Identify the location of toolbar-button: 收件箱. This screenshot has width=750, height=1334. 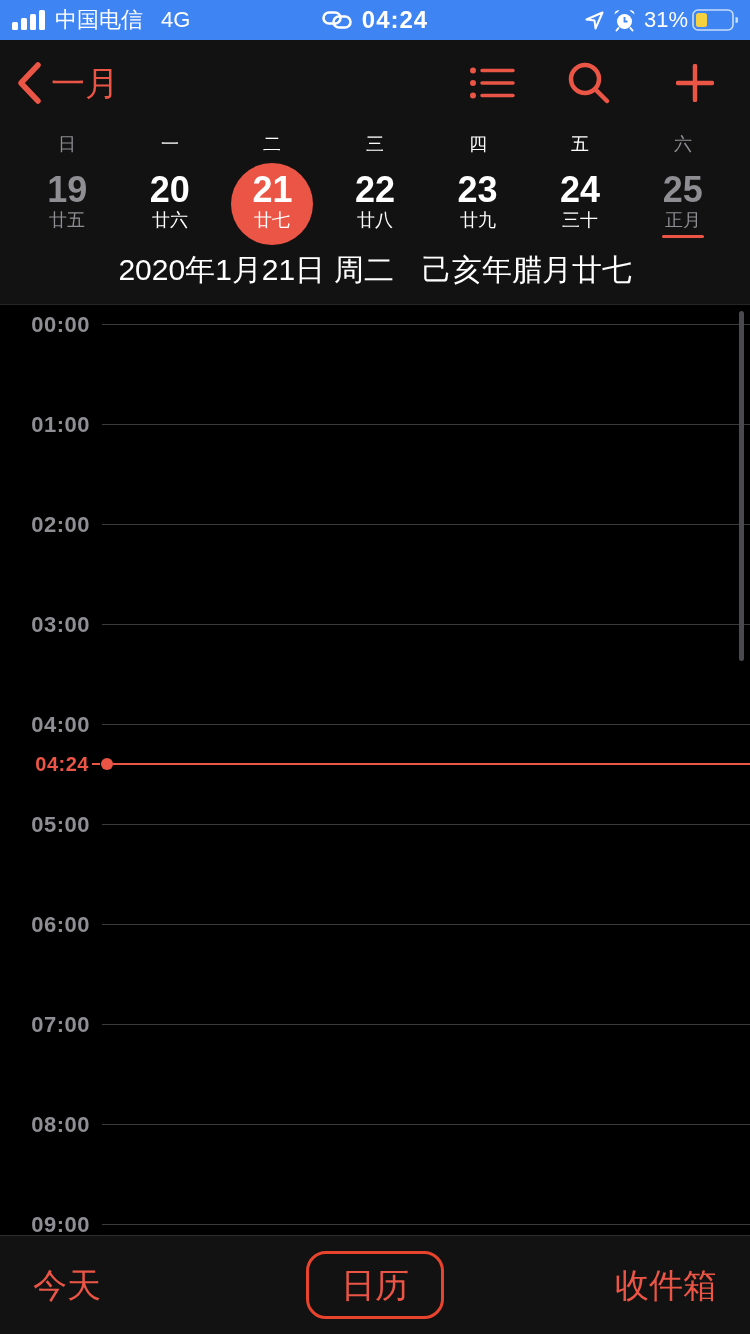
(666, 1285).